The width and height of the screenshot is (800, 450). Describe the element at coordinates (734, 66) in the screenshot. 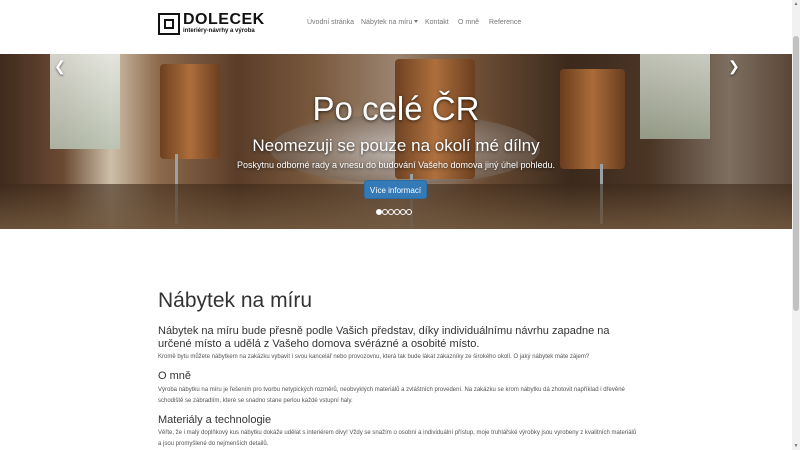

I see `chevron-right-icon: ❯` at that location.